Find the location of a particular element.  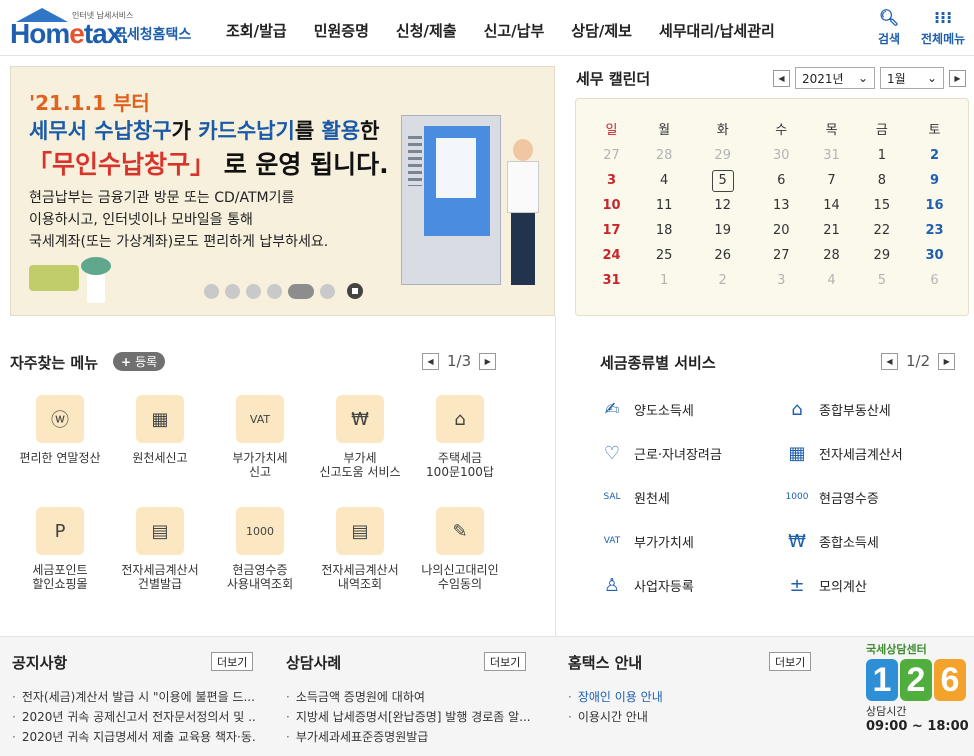

nav-item: 신고/납부 is located at coordinates (514, 30).